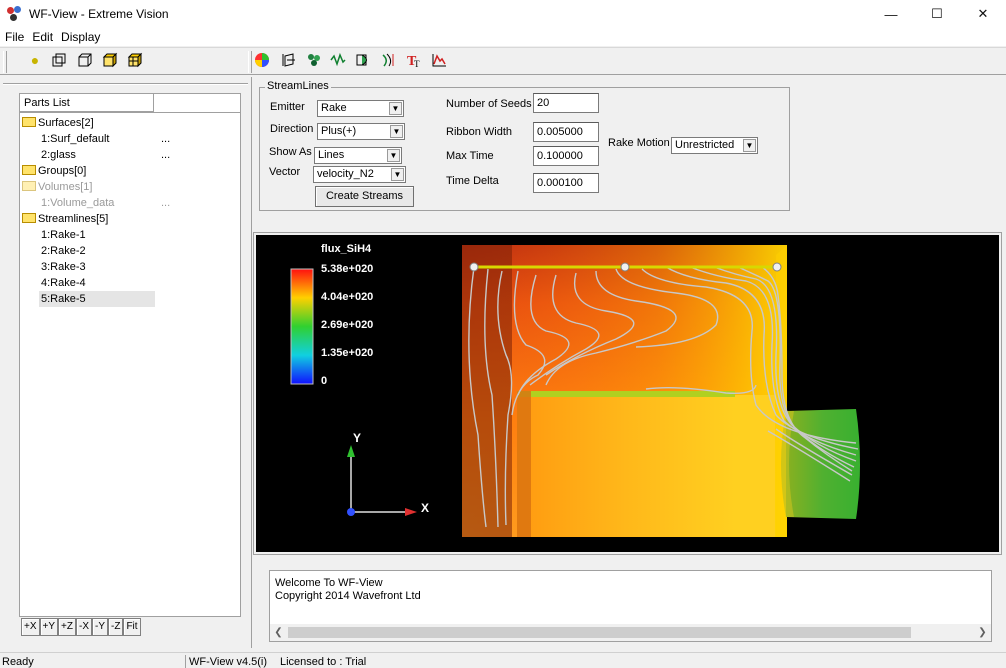  I want to click on status-version: WF-View v4.5(i), so click(226, 661).